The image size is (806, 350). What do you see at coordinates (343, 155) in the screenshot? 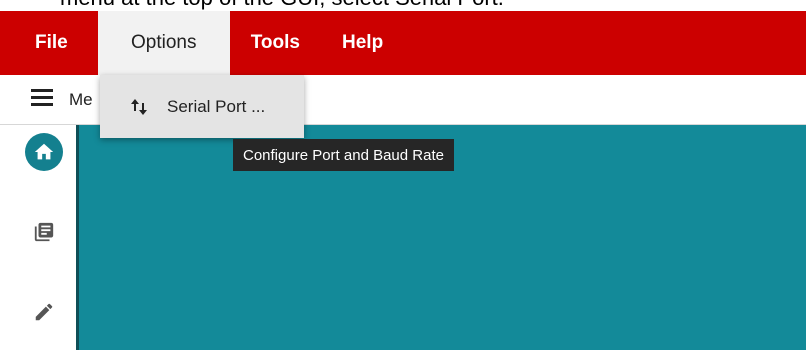
I see `tooltip: Configure Port and Baud Rate` at bounding box center [343, 155].